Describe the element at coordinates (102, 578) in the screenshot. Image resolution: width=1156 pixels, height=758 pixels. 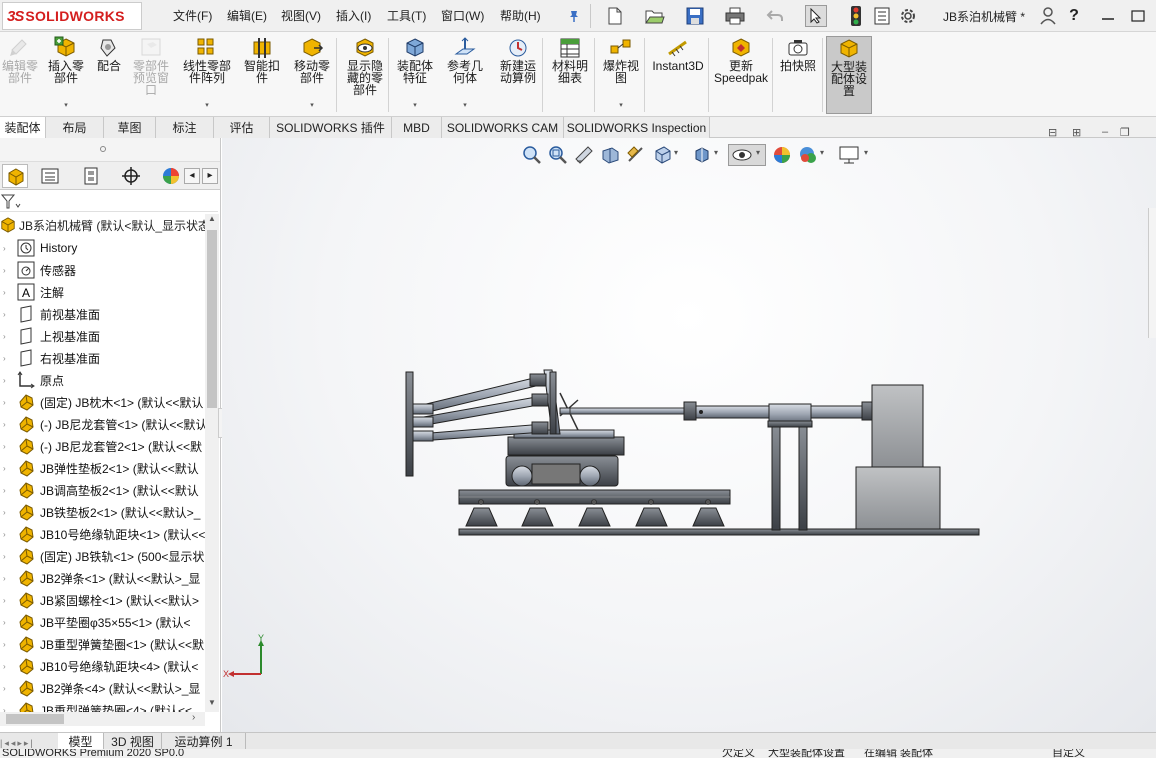
I see `tree-item: › JB2弹条<1> (默认<<默认>_显` at that location.